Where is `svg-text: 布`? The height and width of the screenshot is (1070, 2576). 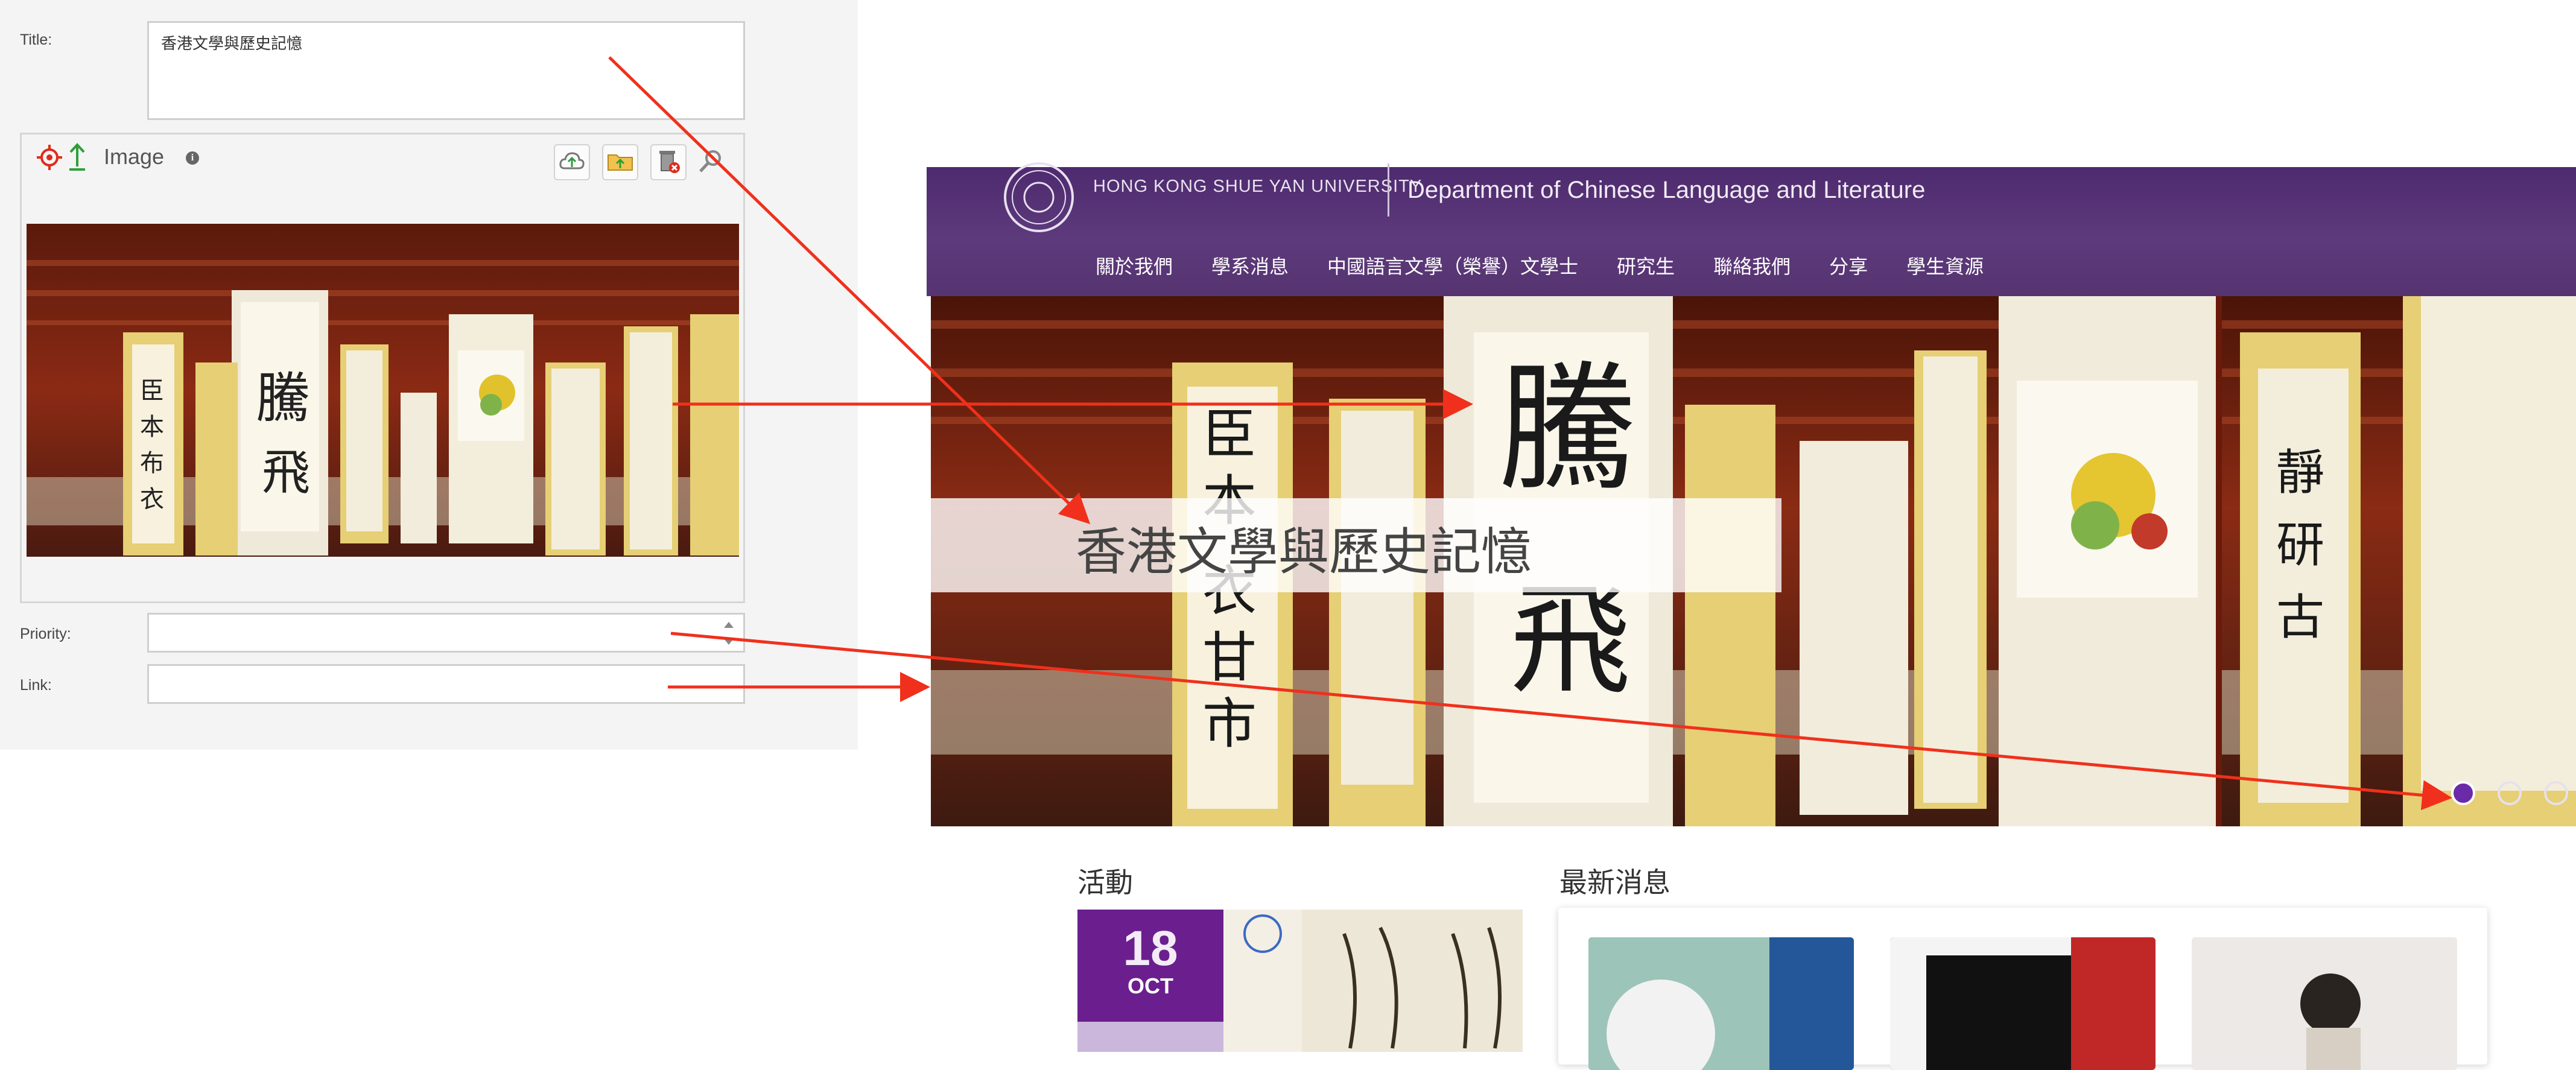 svg-text: 布 is located at coordinates (152, 463).